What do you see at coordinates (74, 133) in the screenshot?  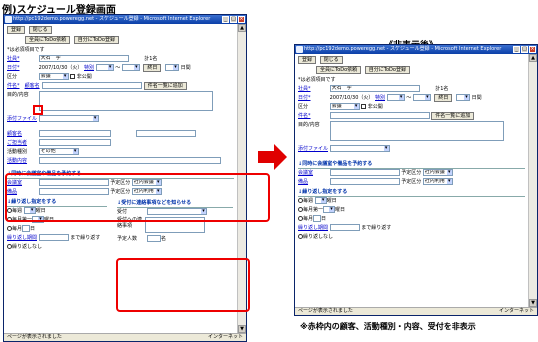 I see `customer-input` at bounding box center [74, 133].